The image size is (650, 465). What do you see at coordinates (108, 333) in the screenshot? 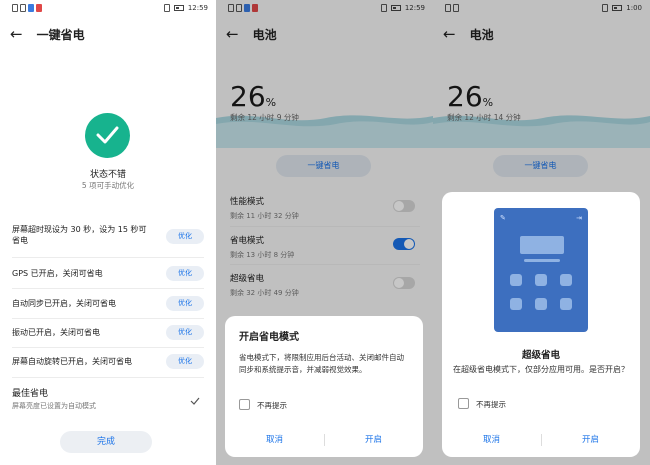
I see `list-item: 振动已开启，关闭可省电 优化` at bounding box center [108, 333].